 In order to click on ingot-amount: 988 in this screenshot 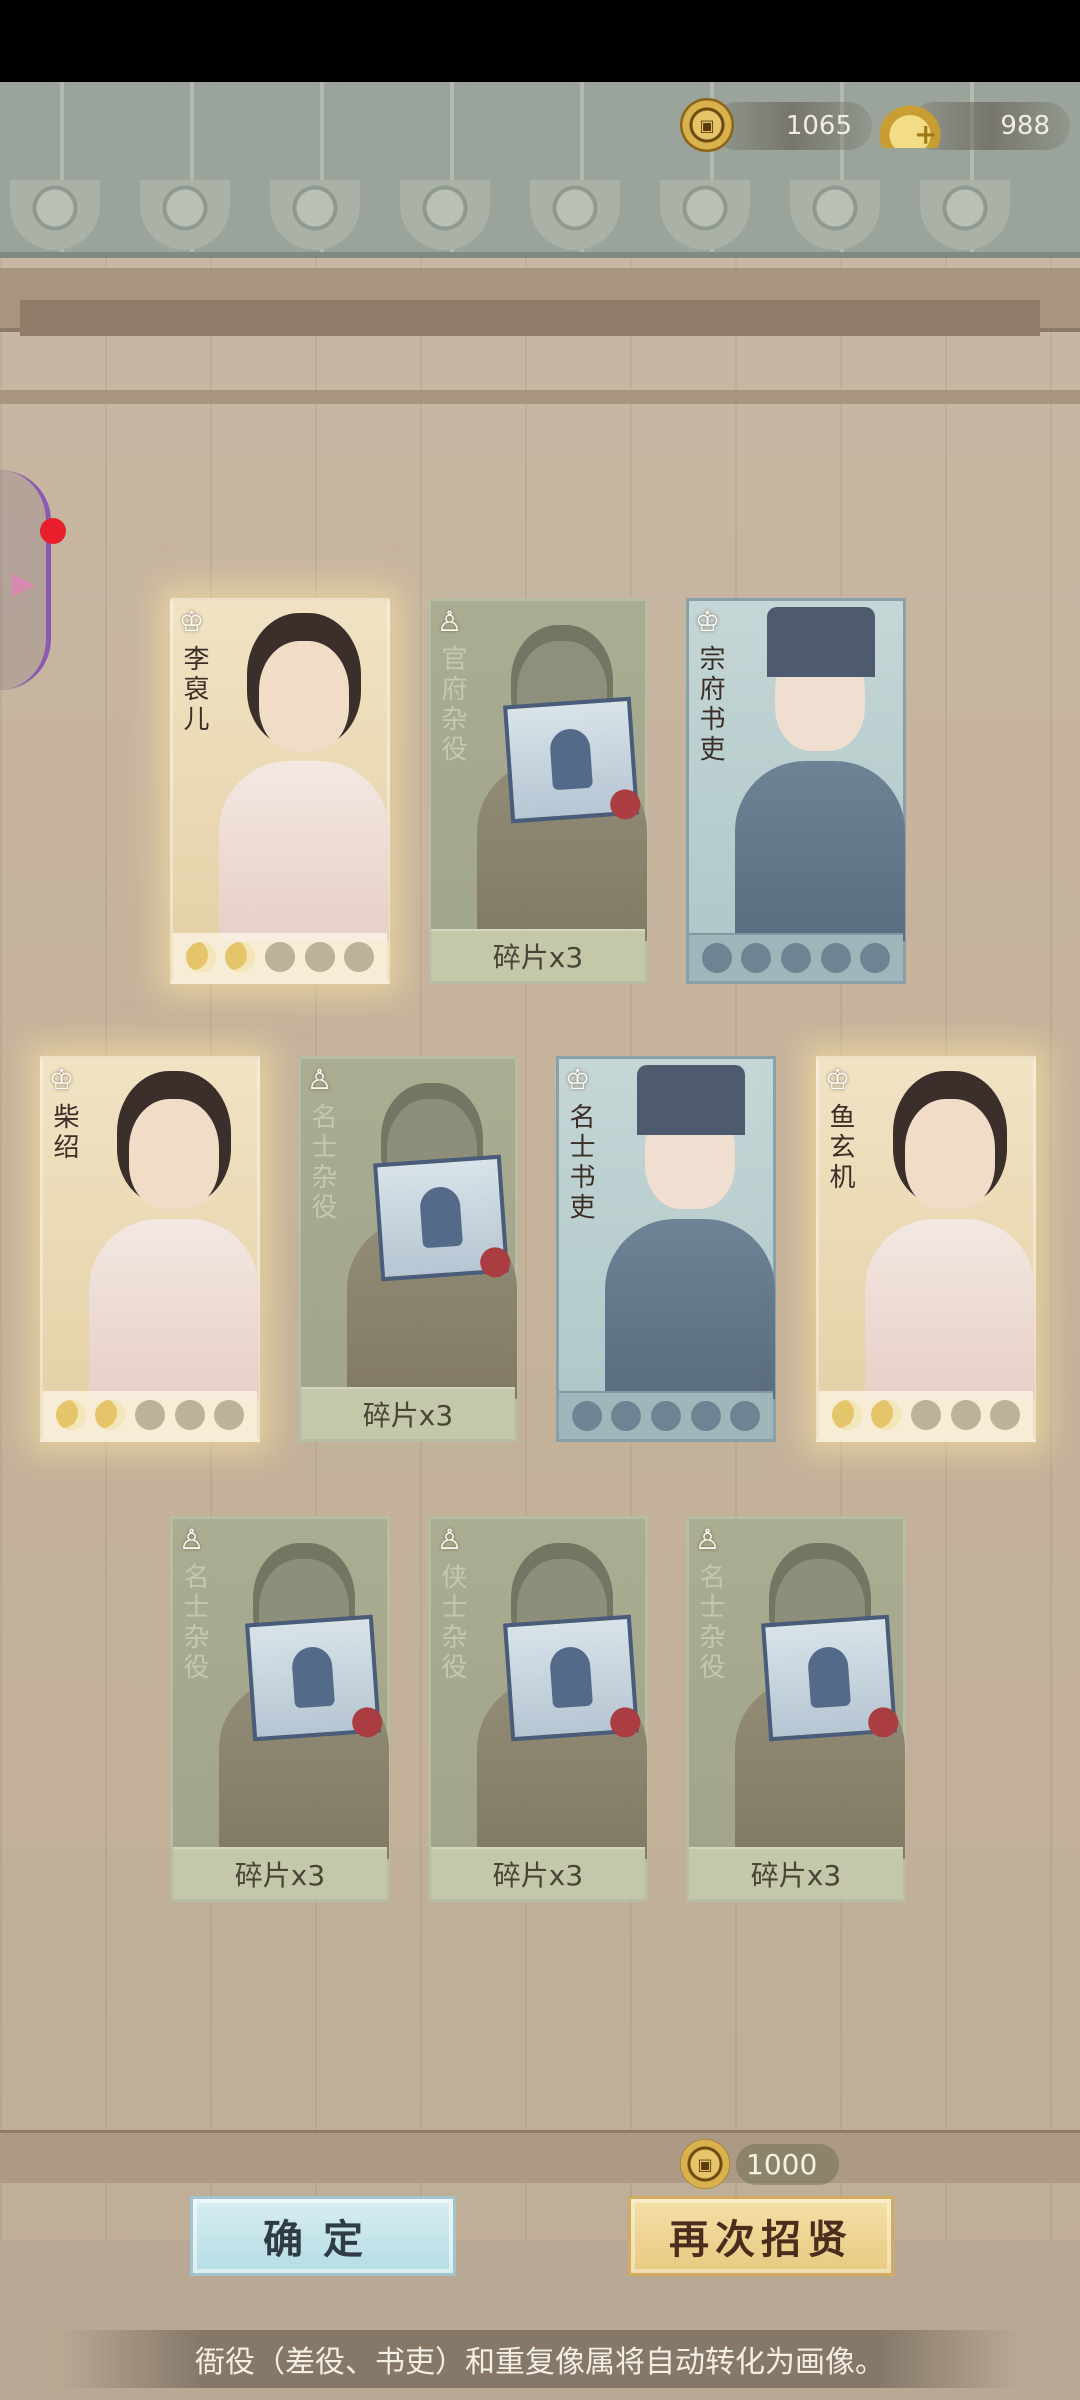, I will do `click(1025, 126)`.